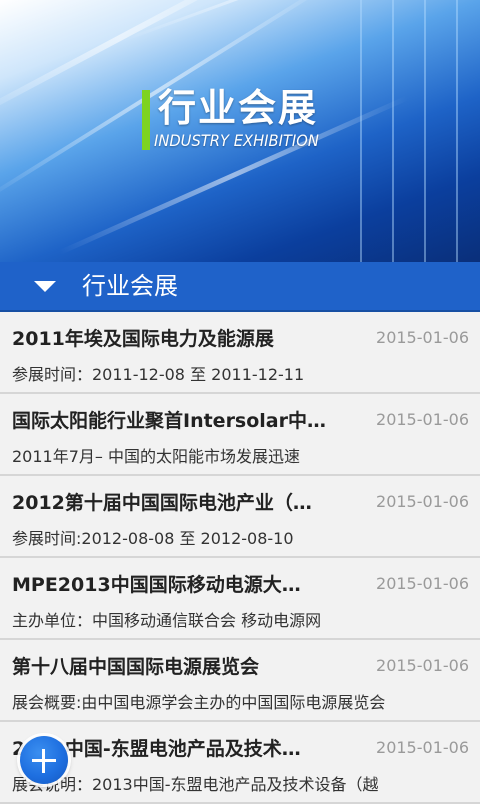 The image size is (480, 804). What do you see at coordinates (130, 286) in the screenshot?
I see `section-title: 行业会展` at bounding box center [130, 286].